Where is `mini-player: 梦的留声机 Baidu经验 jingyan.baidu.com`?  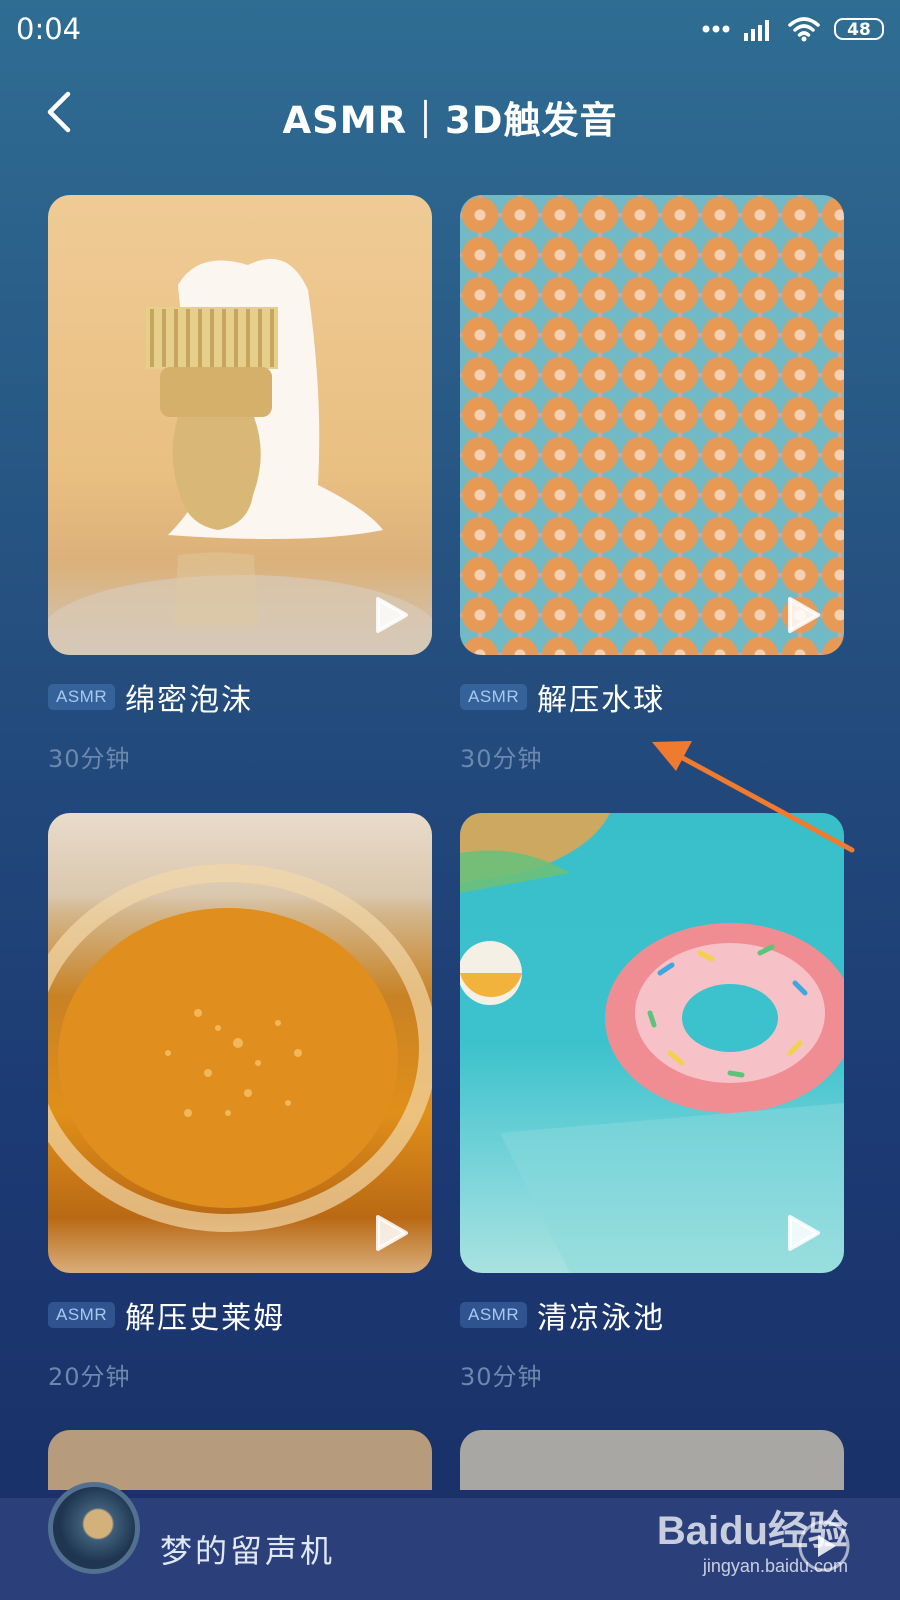
mini-player: 梦的留声机 Baidu经验 jingyan.baidu.com is located at coordinates (450, 1541).